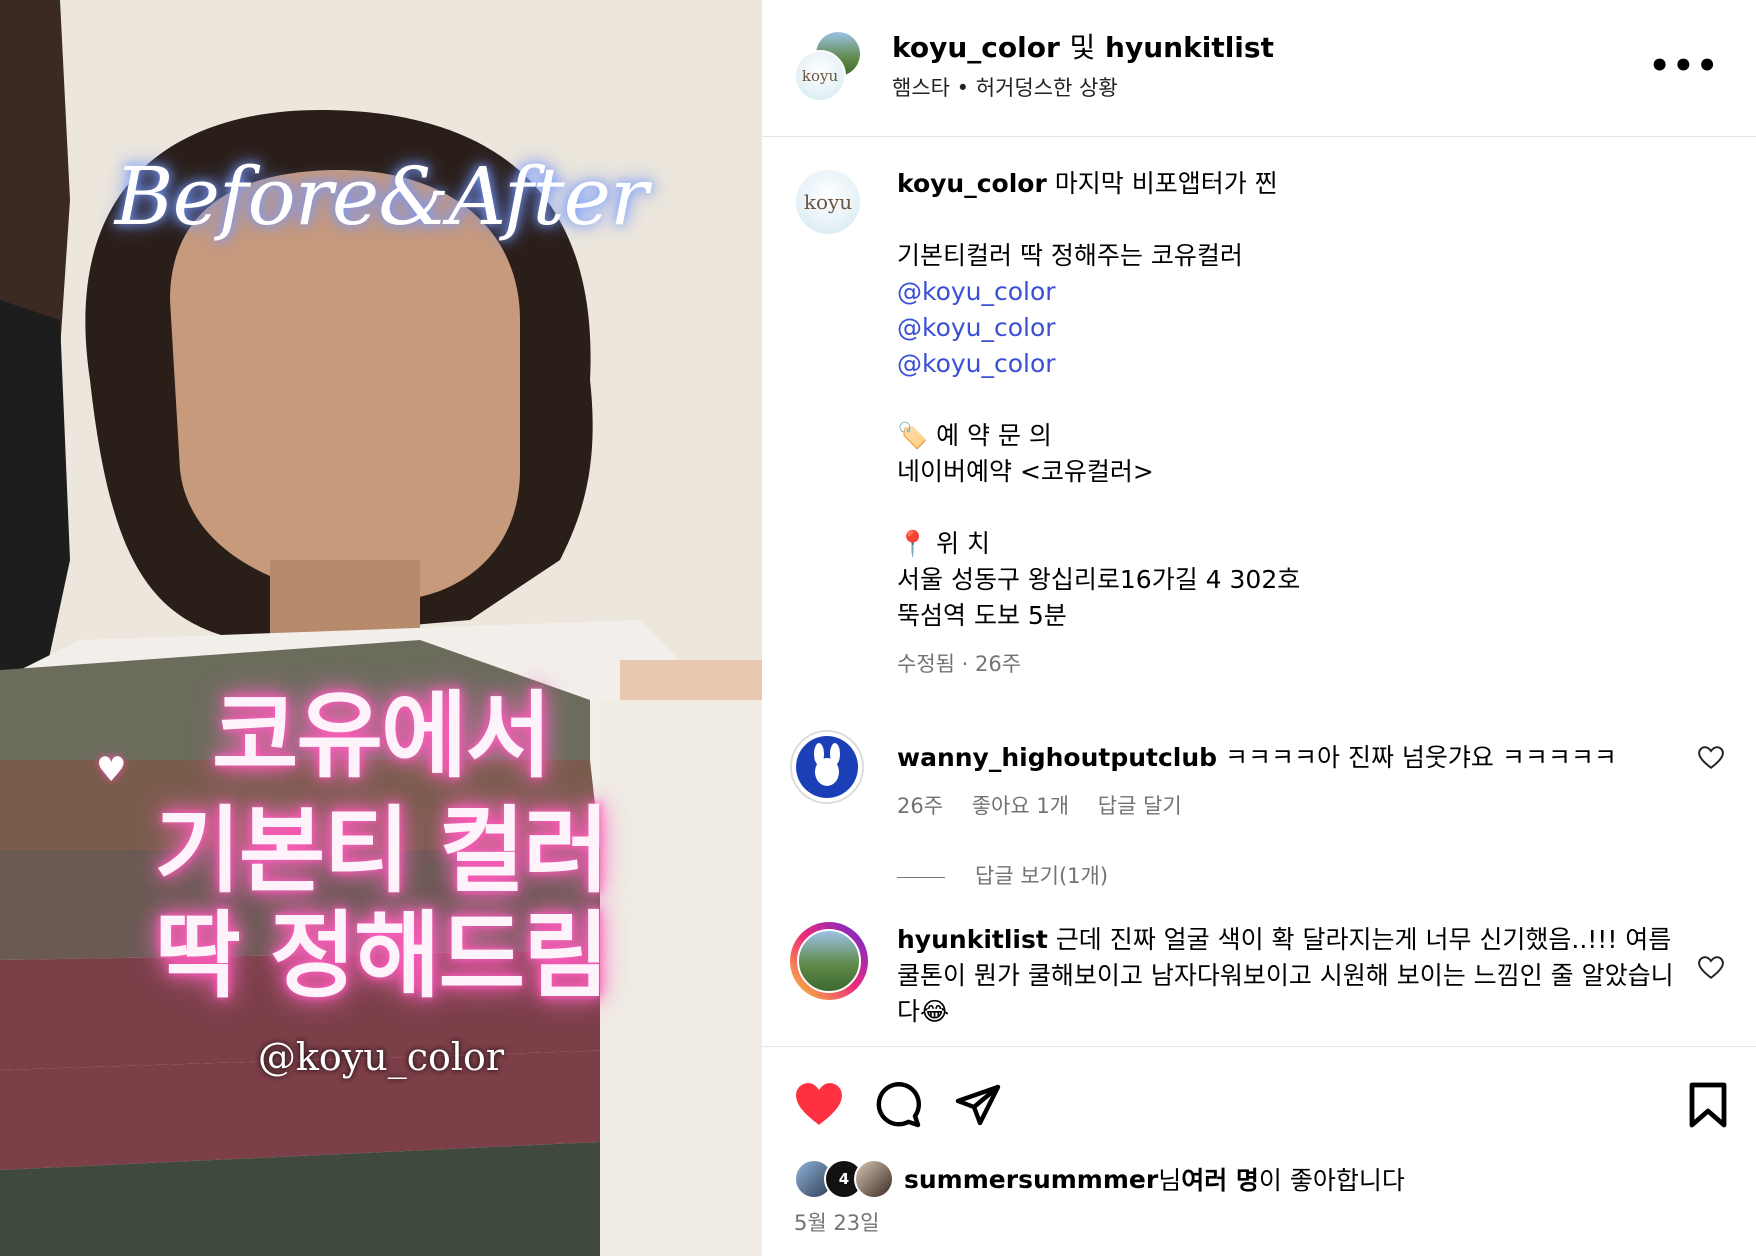 This screenshot has height=1257, width=1756. I want to click on caption-avatar: koyu, so click(828, 202).